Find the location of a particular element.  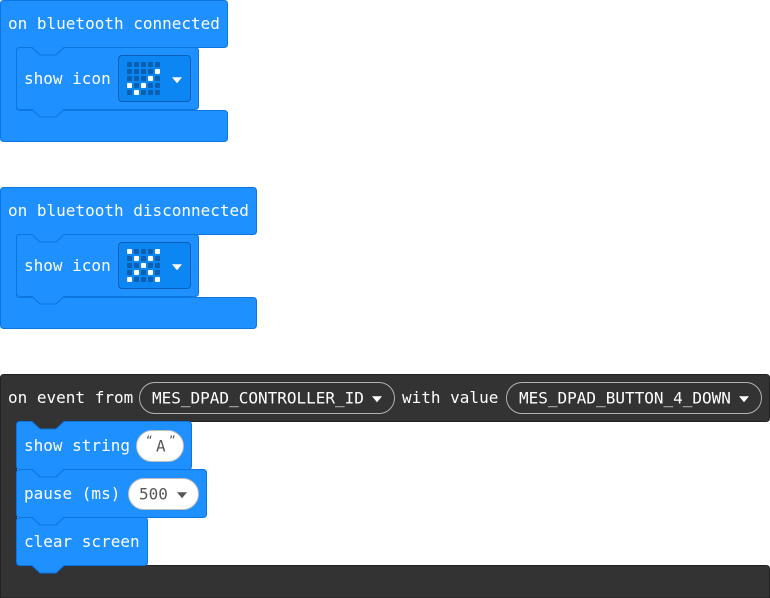

show-string-label: show string is located at coordinates (77, 445).